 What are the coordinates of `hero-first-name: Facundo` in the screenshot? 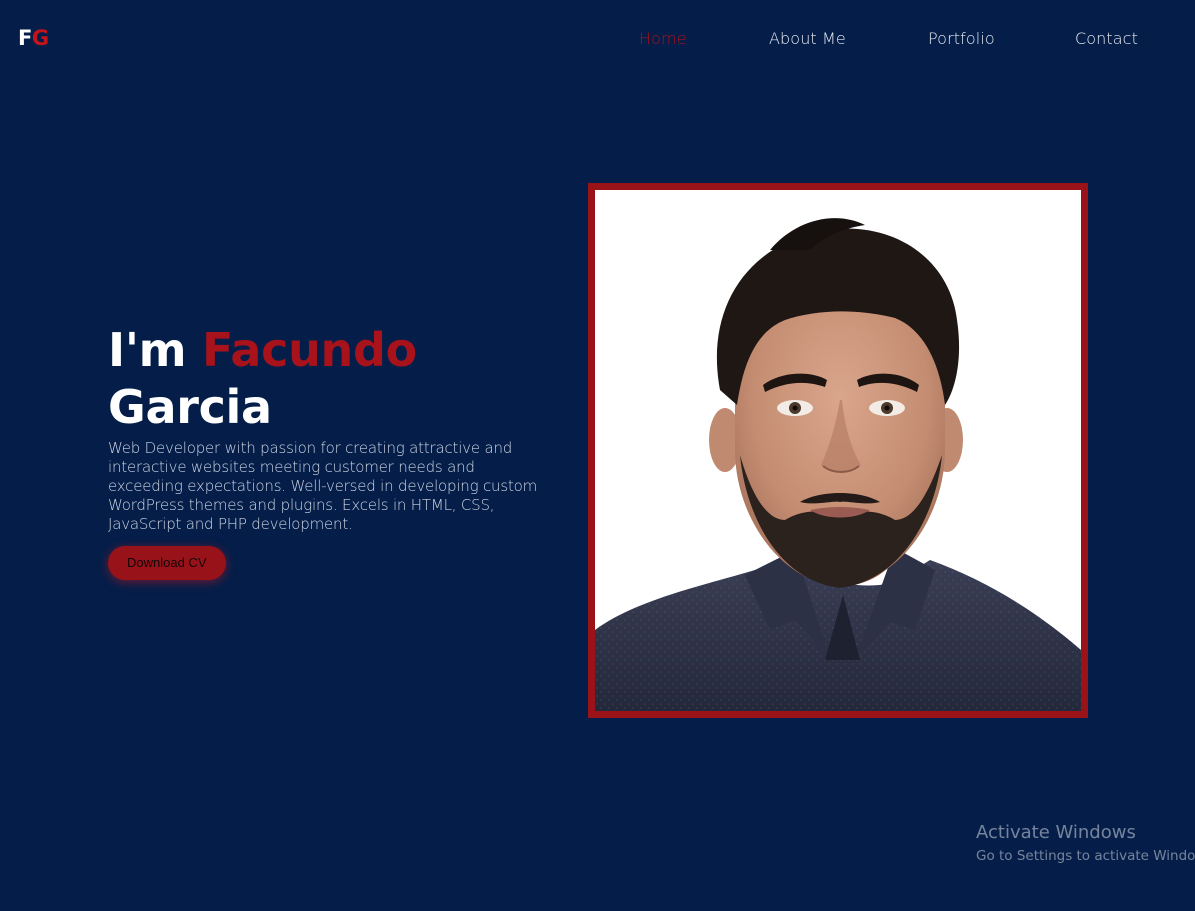 It's located at (309, 350).